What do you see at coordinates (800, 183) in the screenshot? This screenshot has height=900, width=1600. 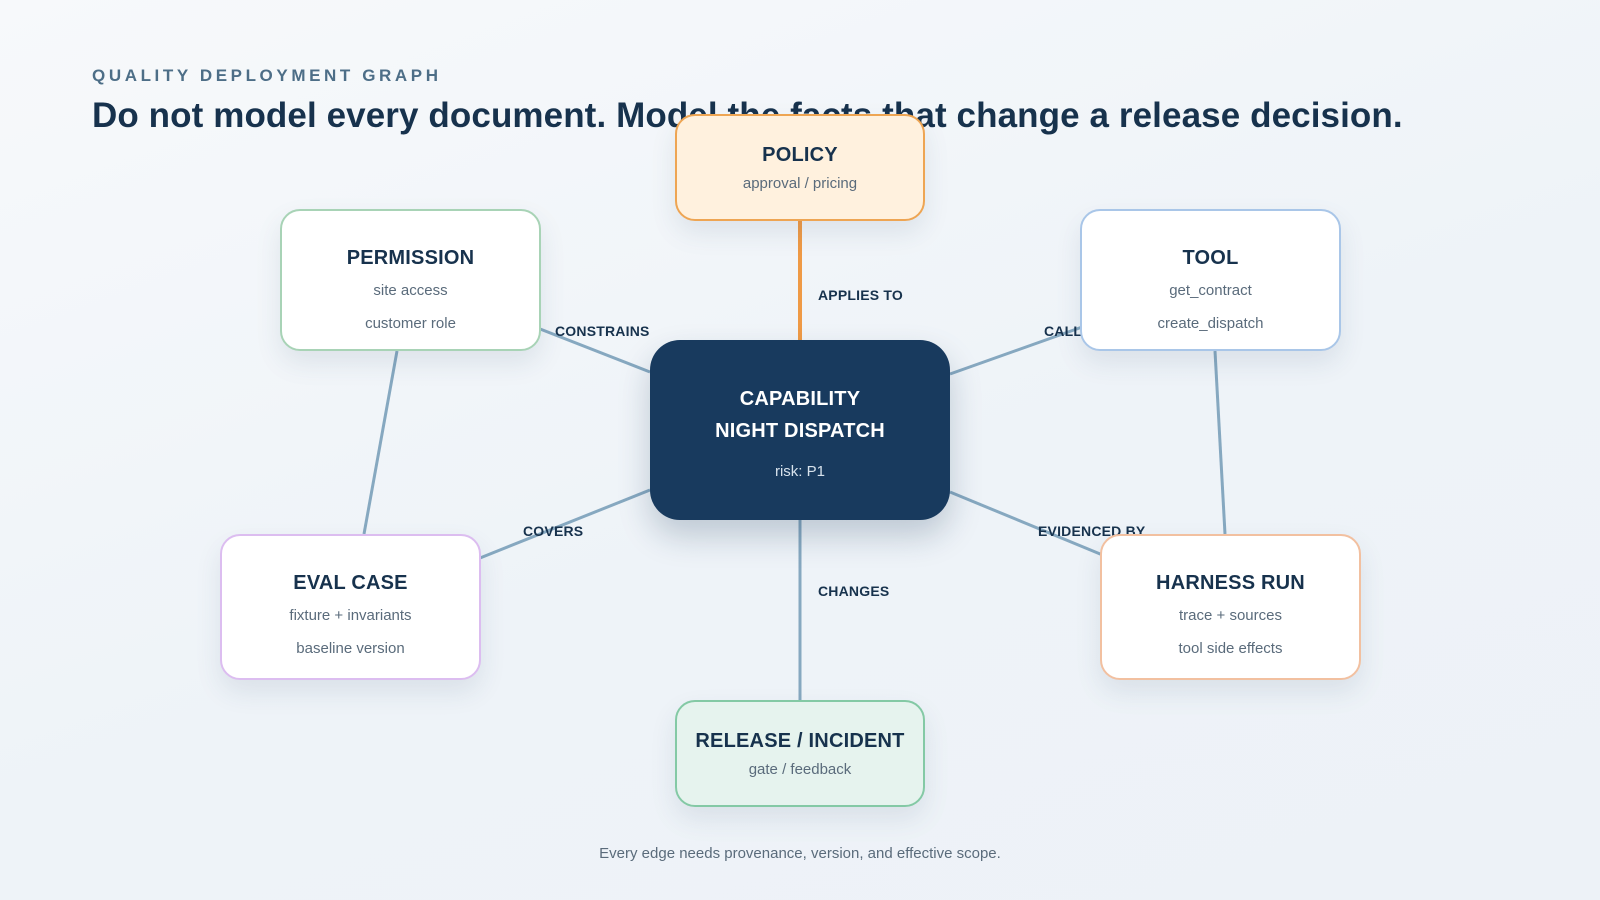 I see `node-detail: approval / pricing` at bounding box center [800, 183].